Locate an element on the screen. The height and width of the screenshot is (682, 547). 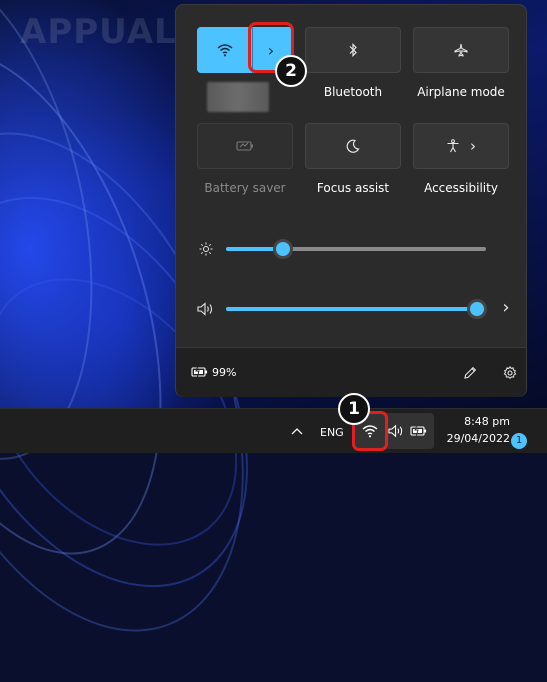
bluetooth-label: Bluetooth is located at coordinates (353, 92).